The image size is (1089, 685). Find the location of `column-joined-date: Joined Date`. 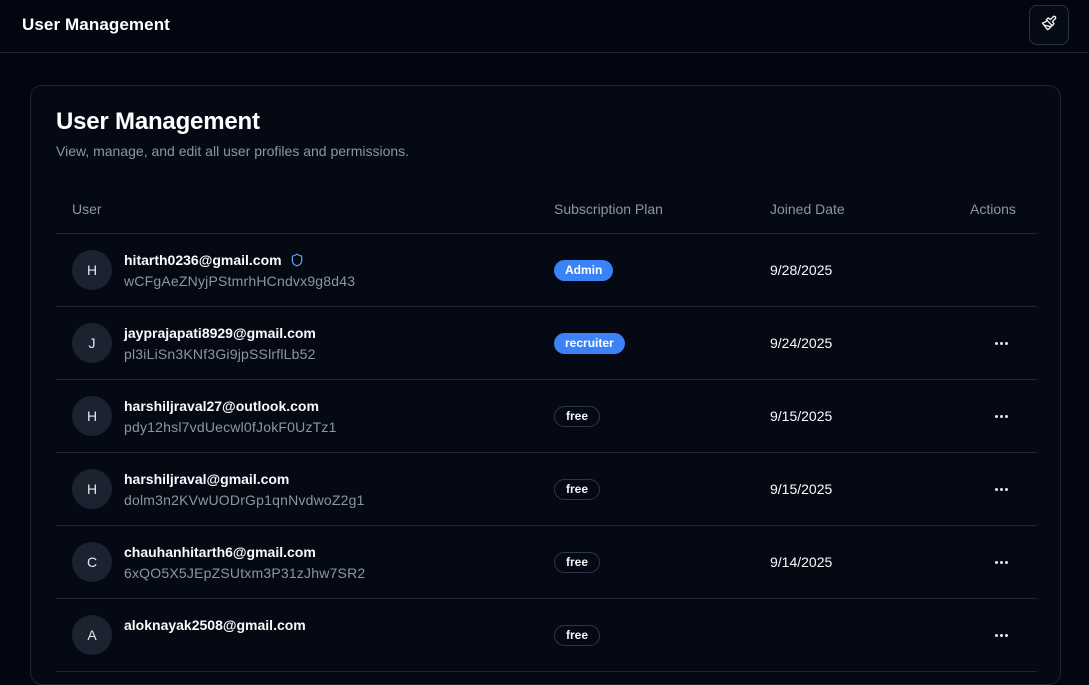

column-joined-date: Joined Date is located at coordinates (807, 209).